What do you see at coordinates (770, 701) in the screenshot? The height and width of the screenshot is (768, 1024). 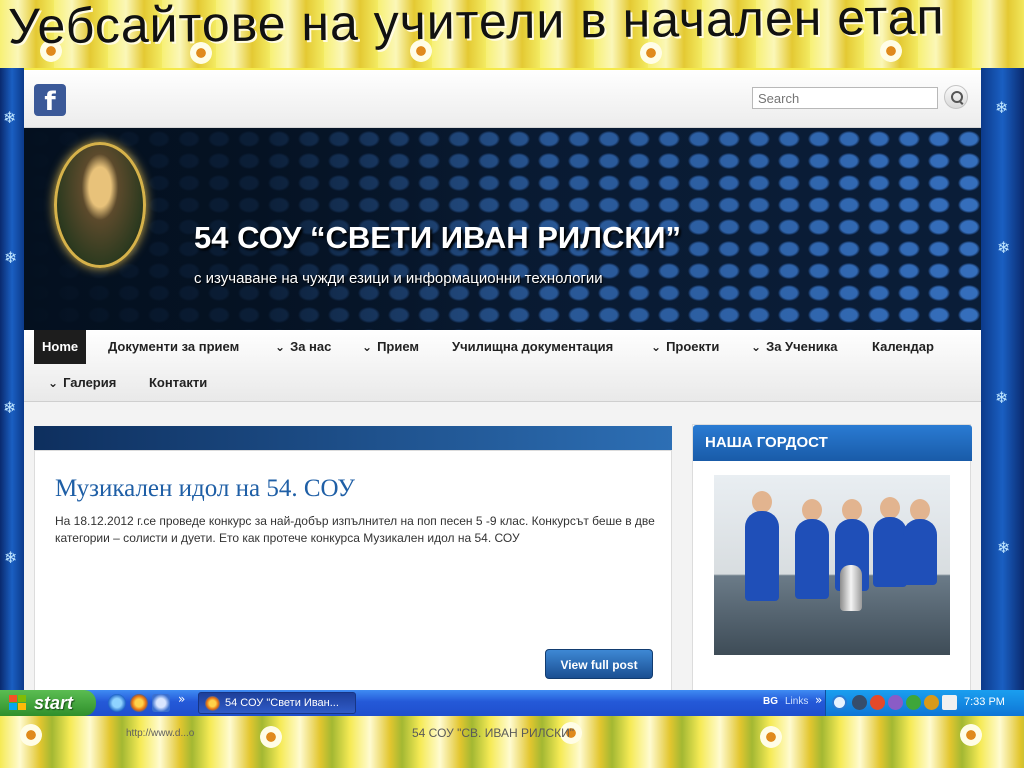 I see `language-indicator: BG` at bounding box center [770, 701].